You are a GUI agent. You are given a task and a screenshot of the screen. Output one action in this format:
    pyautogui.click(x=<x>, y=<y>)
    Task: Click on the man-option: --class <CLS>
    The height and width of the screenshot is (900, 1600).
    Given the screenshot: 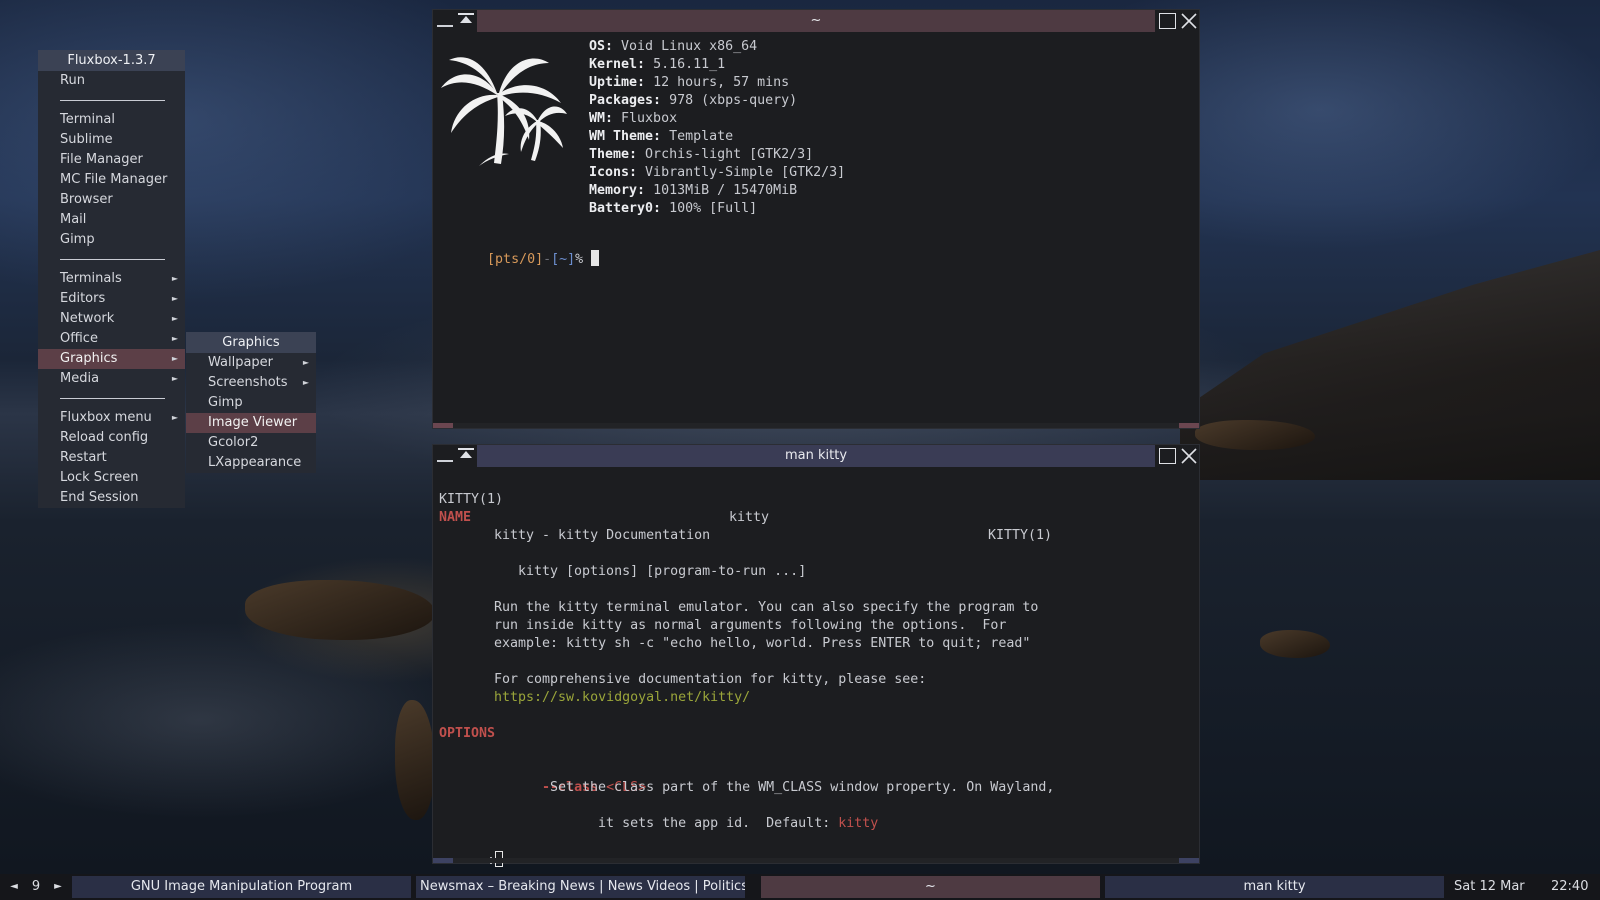 What is the action you would take?
    pyautogui.click(x=816, y=778)
    